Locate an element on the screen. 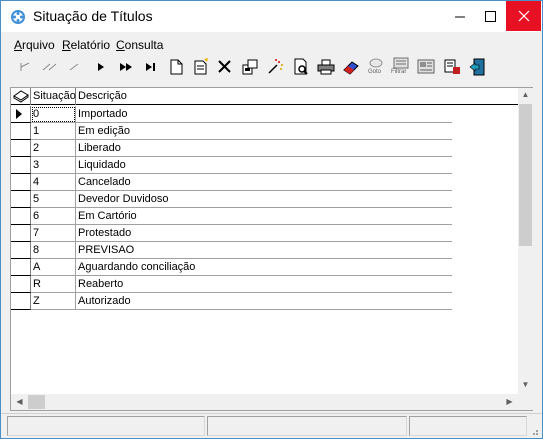 This screenshot has width=543, height=439. cell-situacao: R is located at coordinates (53, 284).